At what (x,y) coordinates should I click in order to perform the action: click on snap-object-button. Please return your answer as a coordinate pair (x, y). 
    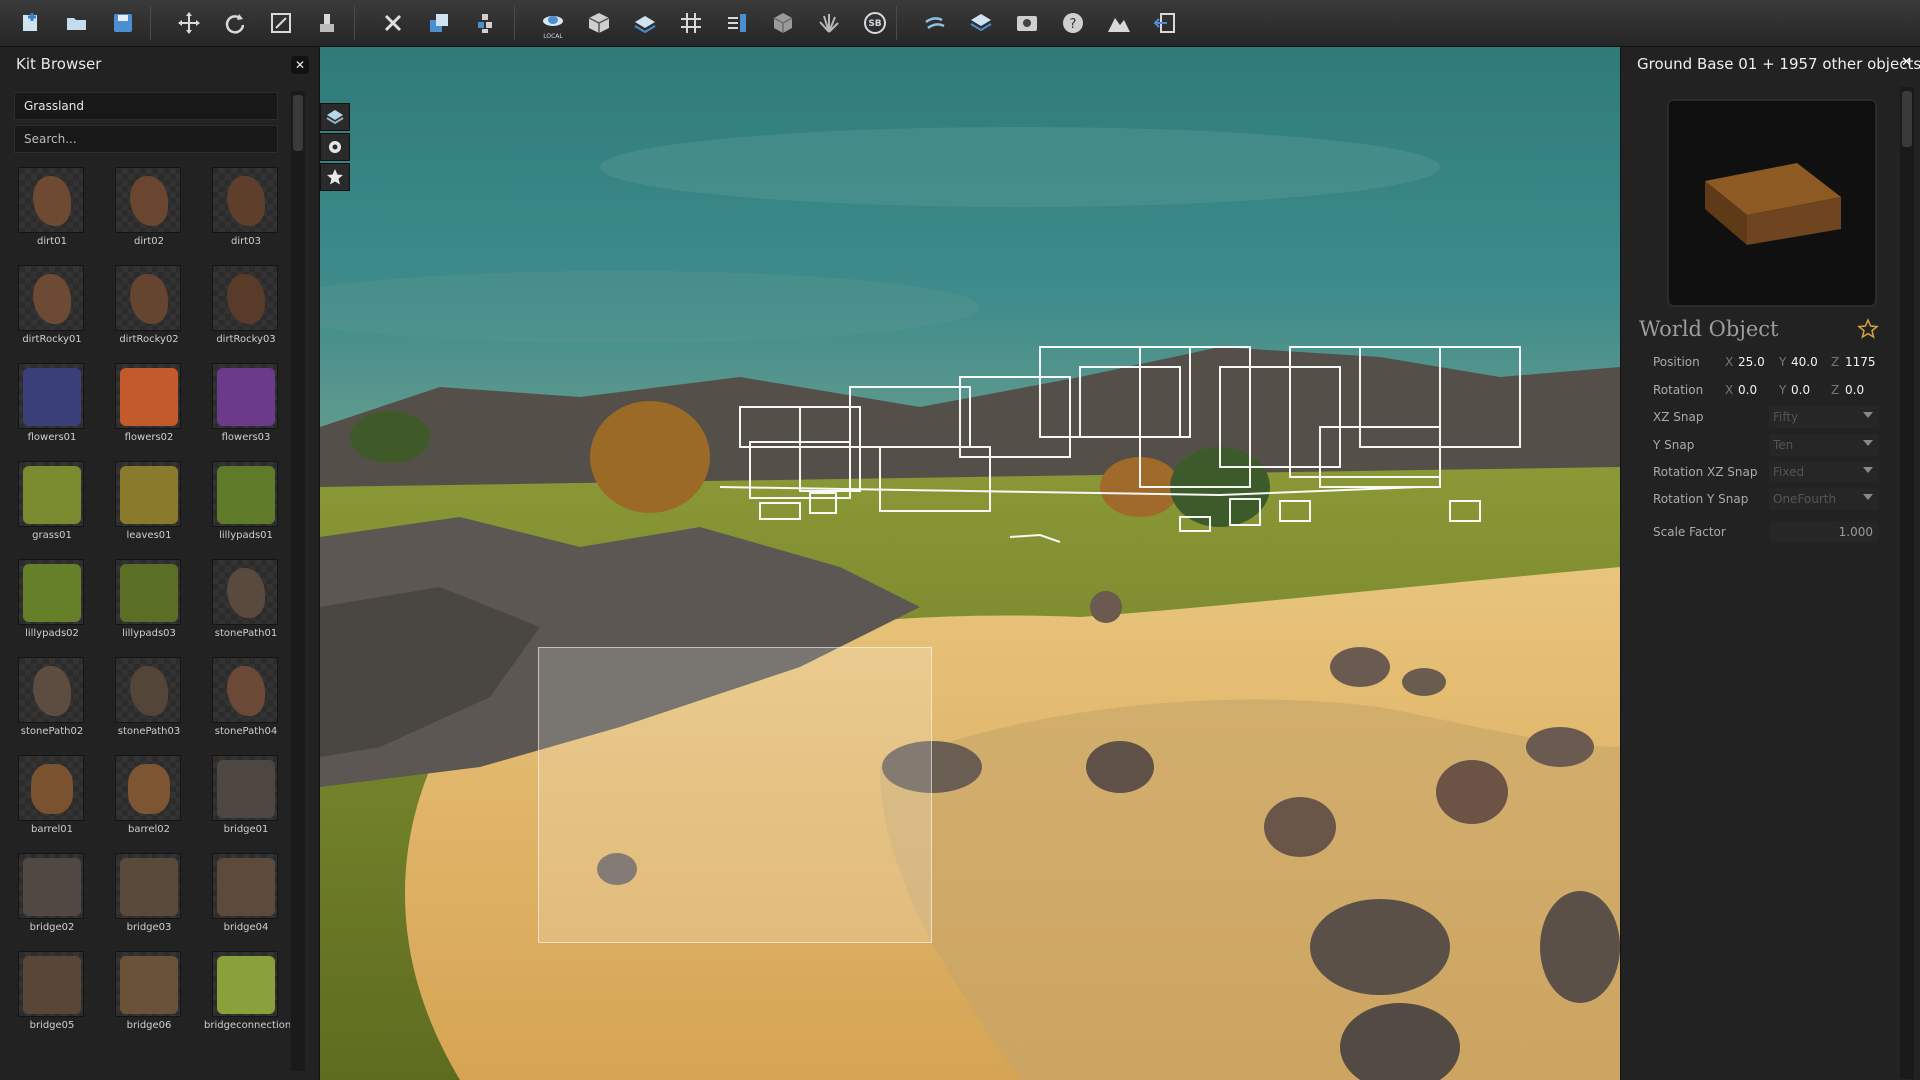
    Looking at the image, I should click on (599, 23).